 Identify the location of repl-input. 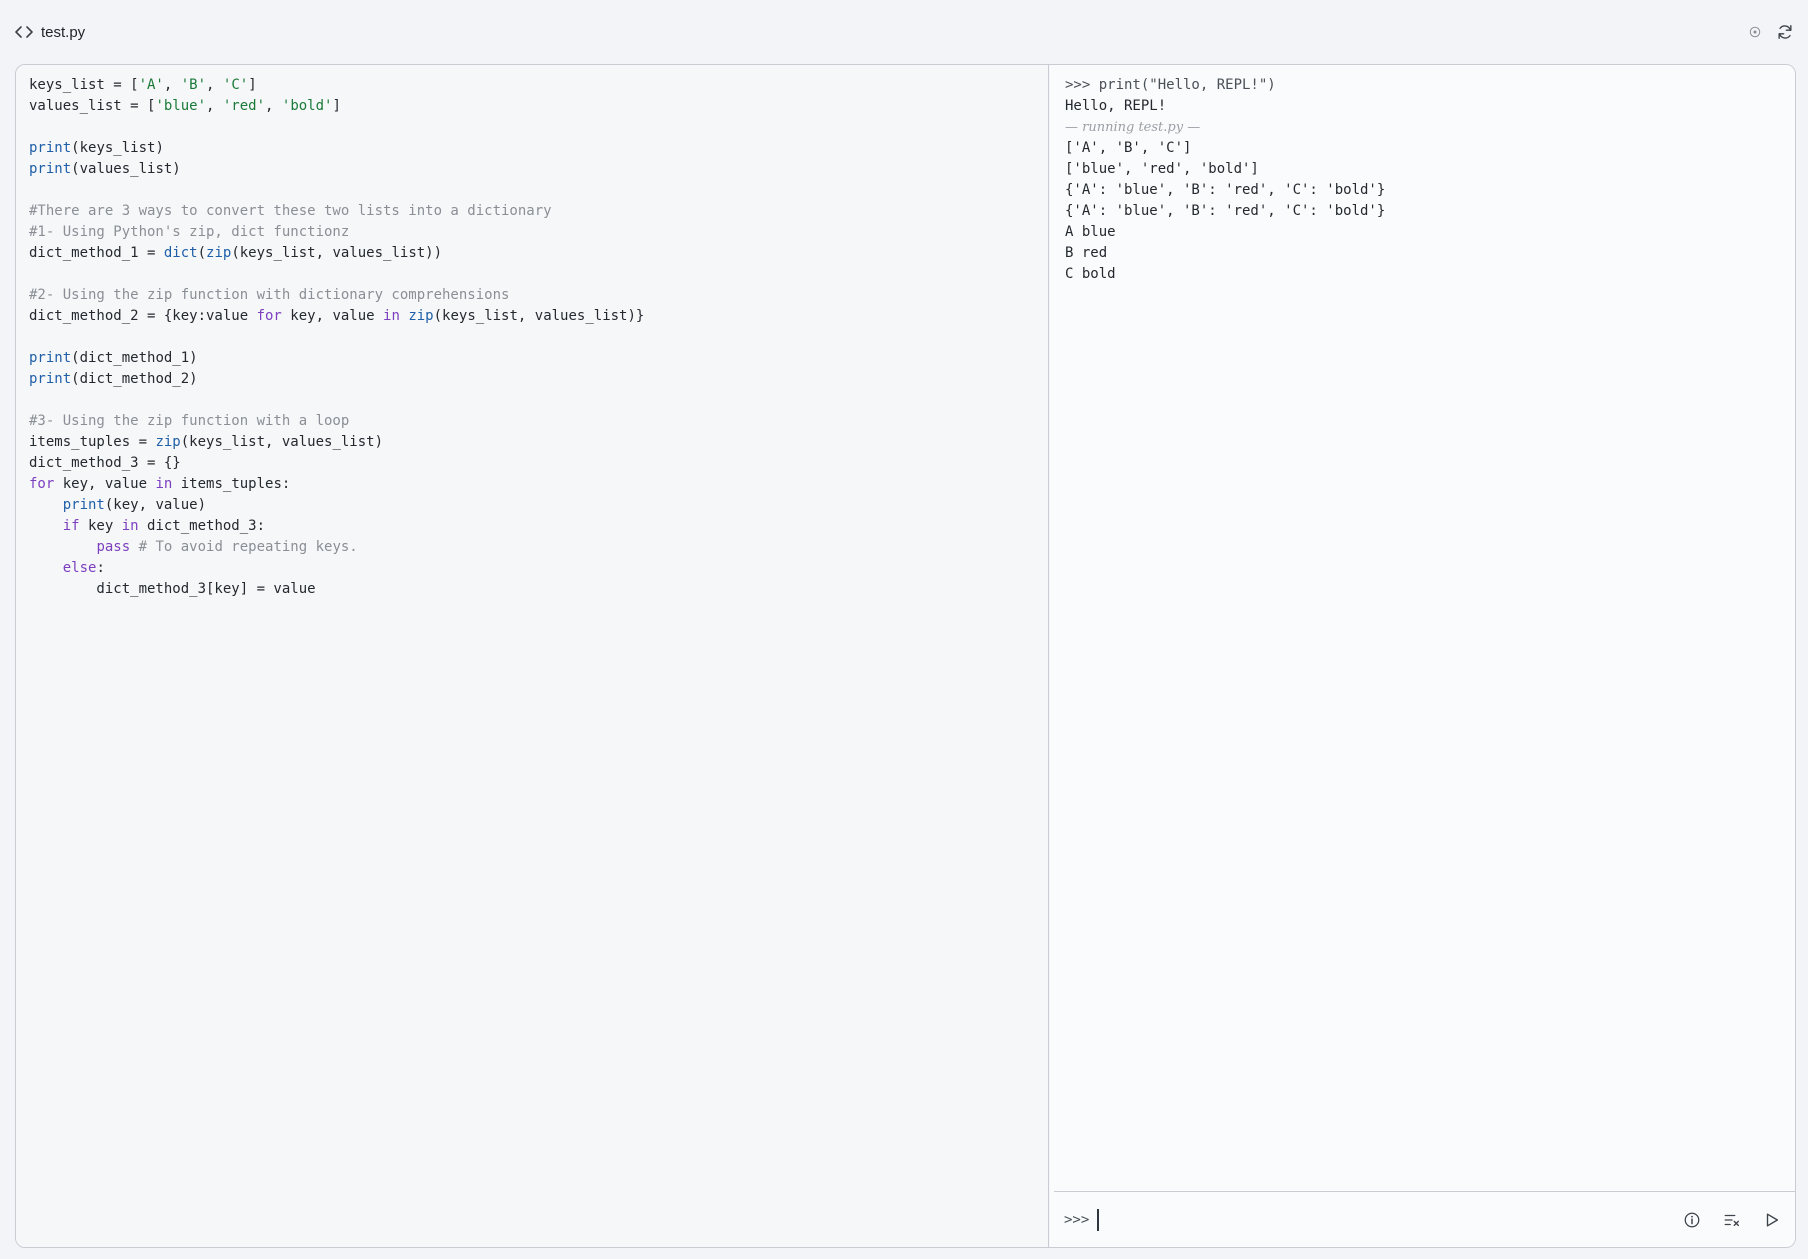
(1377, 1219).